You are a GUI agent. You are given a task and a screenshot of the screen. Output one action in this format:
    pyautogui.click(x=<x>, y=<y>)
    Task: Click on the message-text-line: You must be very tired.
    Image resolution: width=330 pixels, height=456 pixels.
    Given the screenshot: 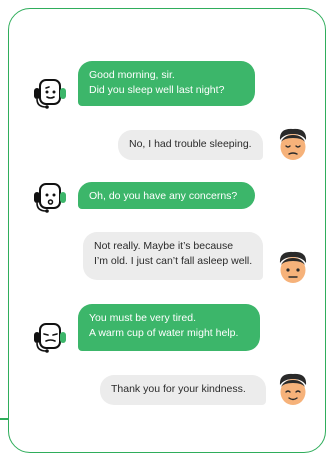 What is the action you would take?
    pyautogui.click(x=142, y=318)
    